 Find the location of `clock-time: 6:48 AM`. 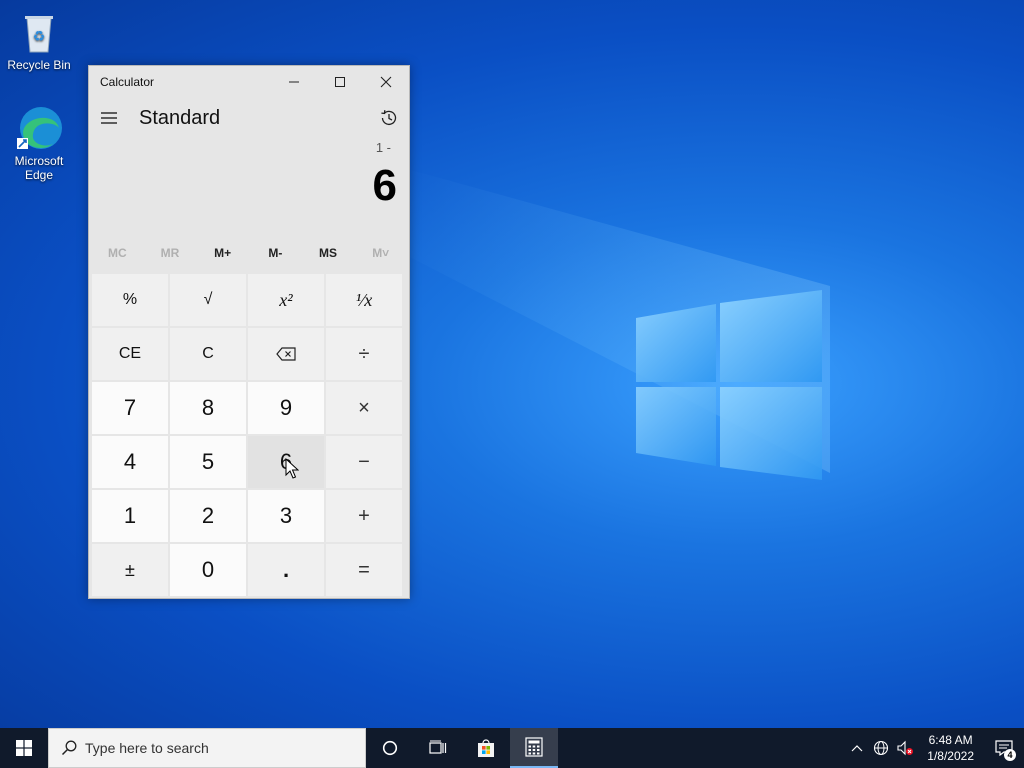

clock-time: 6:48 AM is located at coordinates (950, 740).